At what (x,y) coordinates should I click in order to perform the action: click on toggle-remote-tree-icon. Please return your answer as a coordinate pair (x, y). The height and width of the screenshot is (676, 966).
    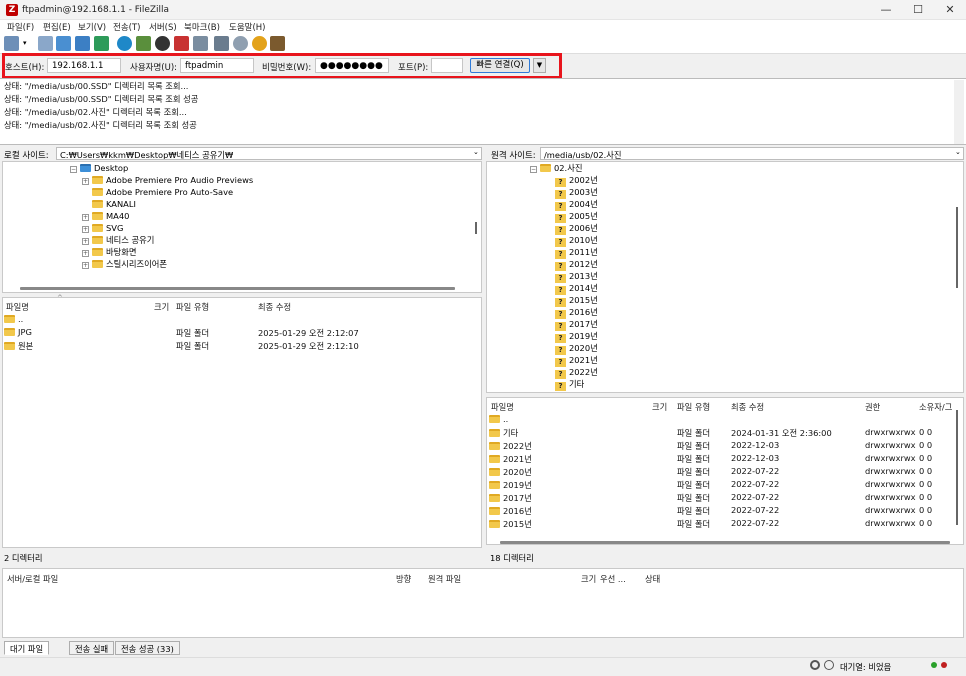
    Looking at the image, I should click on (82, 43).